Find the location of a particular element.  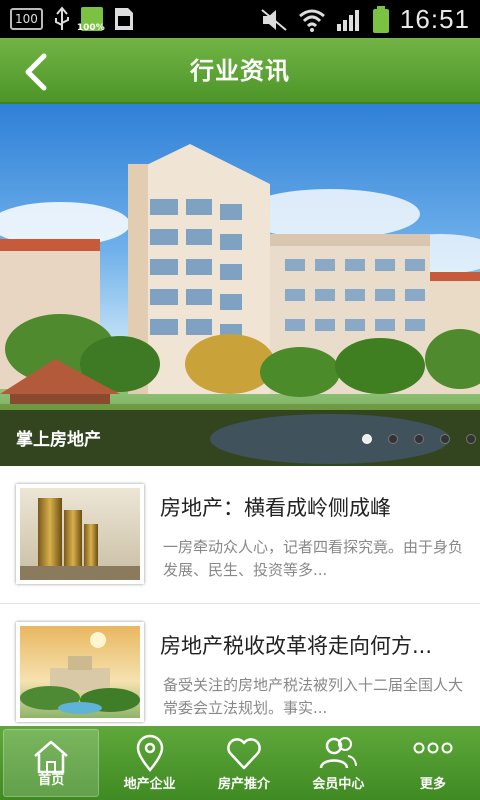

carousel-indicator is located at coordinates (419, 439).